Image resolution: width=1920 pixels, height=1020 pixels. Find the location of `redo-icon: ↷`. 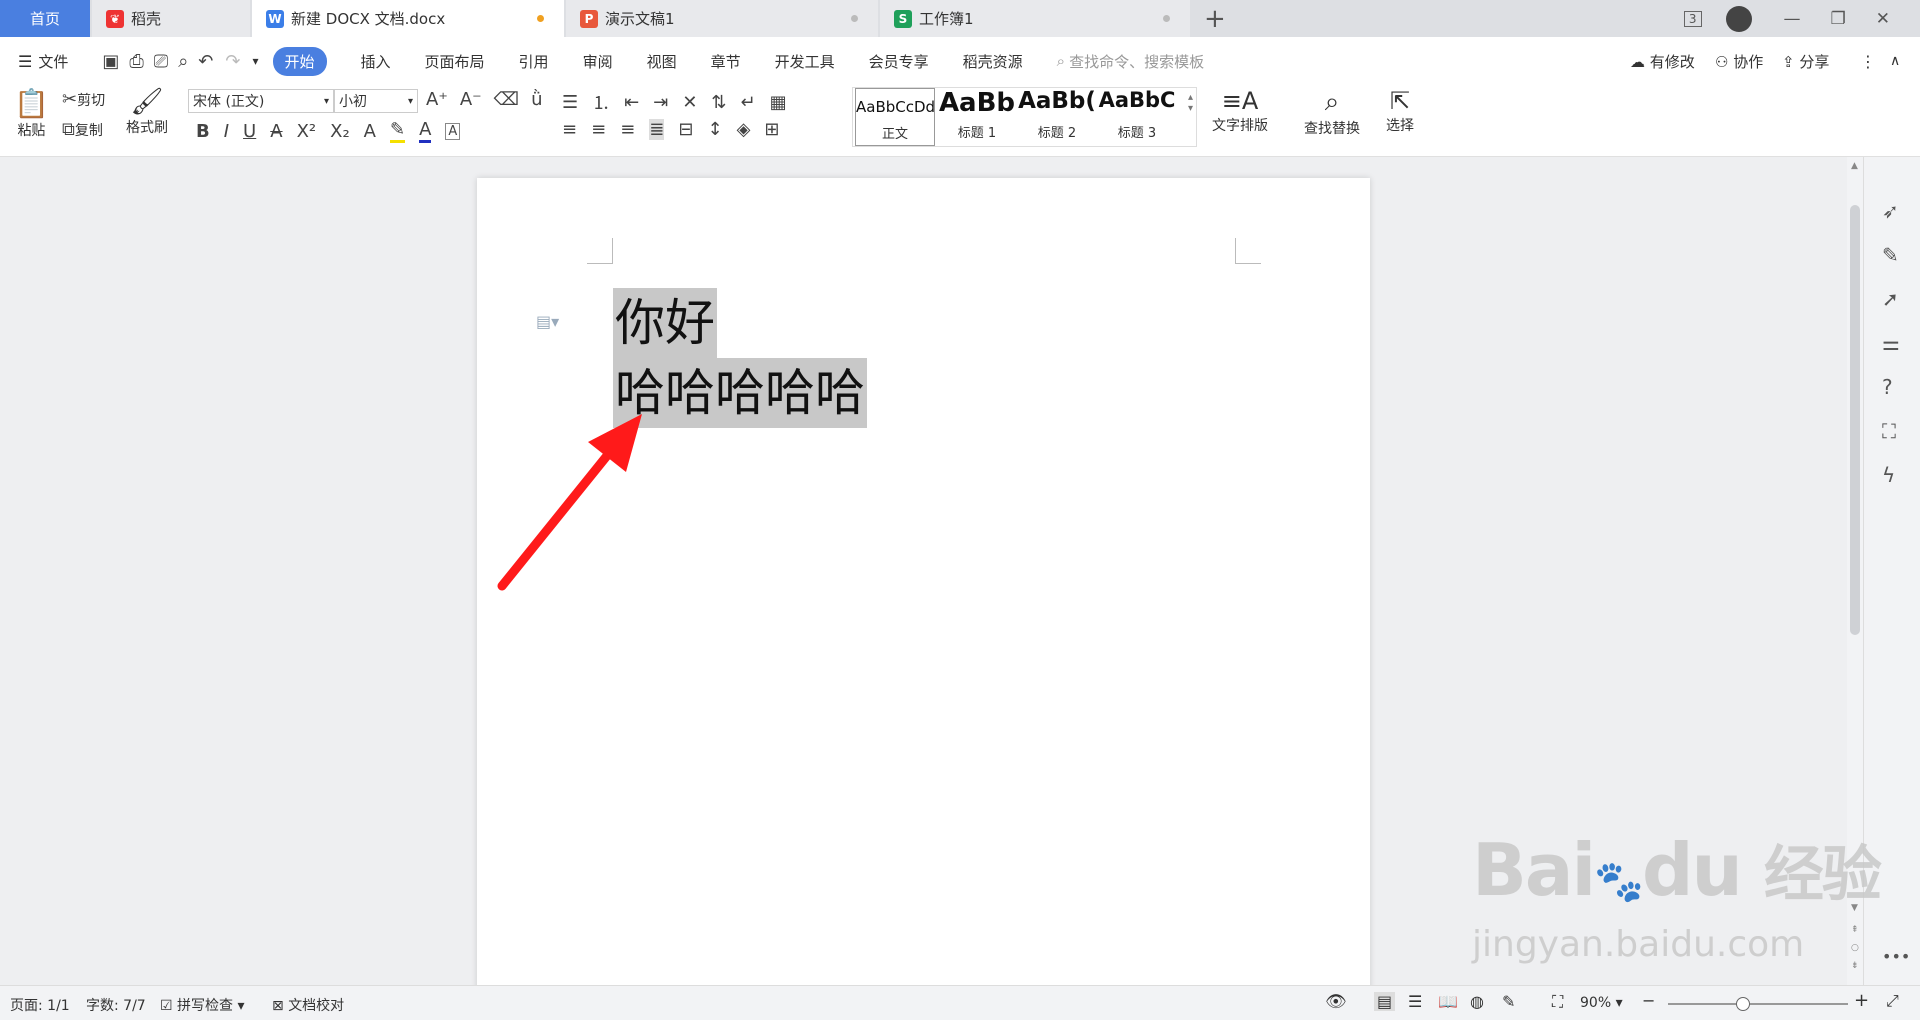

redo-icon: ↷ is located at coordinates (232, 61).